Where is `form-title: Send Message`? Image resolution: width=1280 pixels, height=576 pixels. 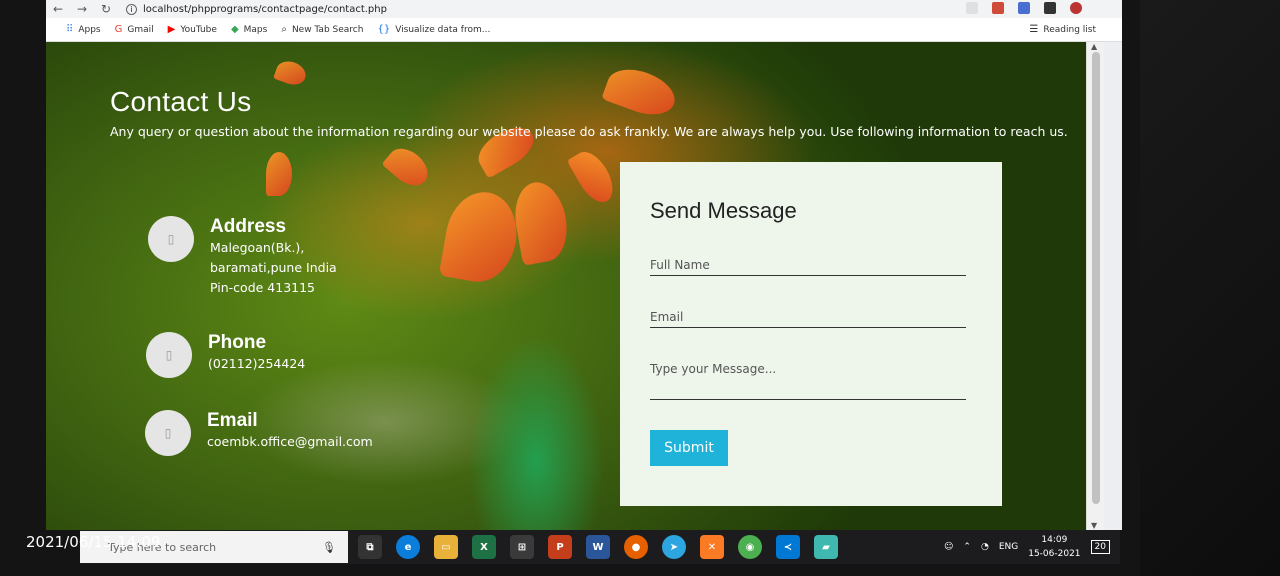
form-title: Send Message is located at coordinates (723, 210).